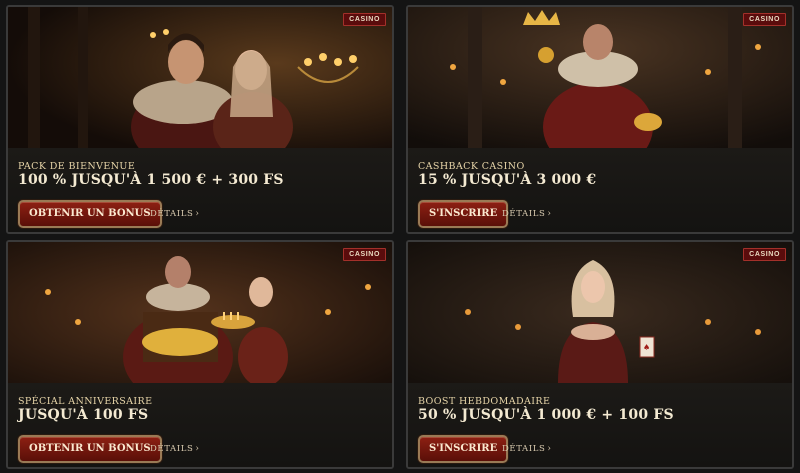  I want to click on promo-image-queen-card: ♠, so click(600, 312).